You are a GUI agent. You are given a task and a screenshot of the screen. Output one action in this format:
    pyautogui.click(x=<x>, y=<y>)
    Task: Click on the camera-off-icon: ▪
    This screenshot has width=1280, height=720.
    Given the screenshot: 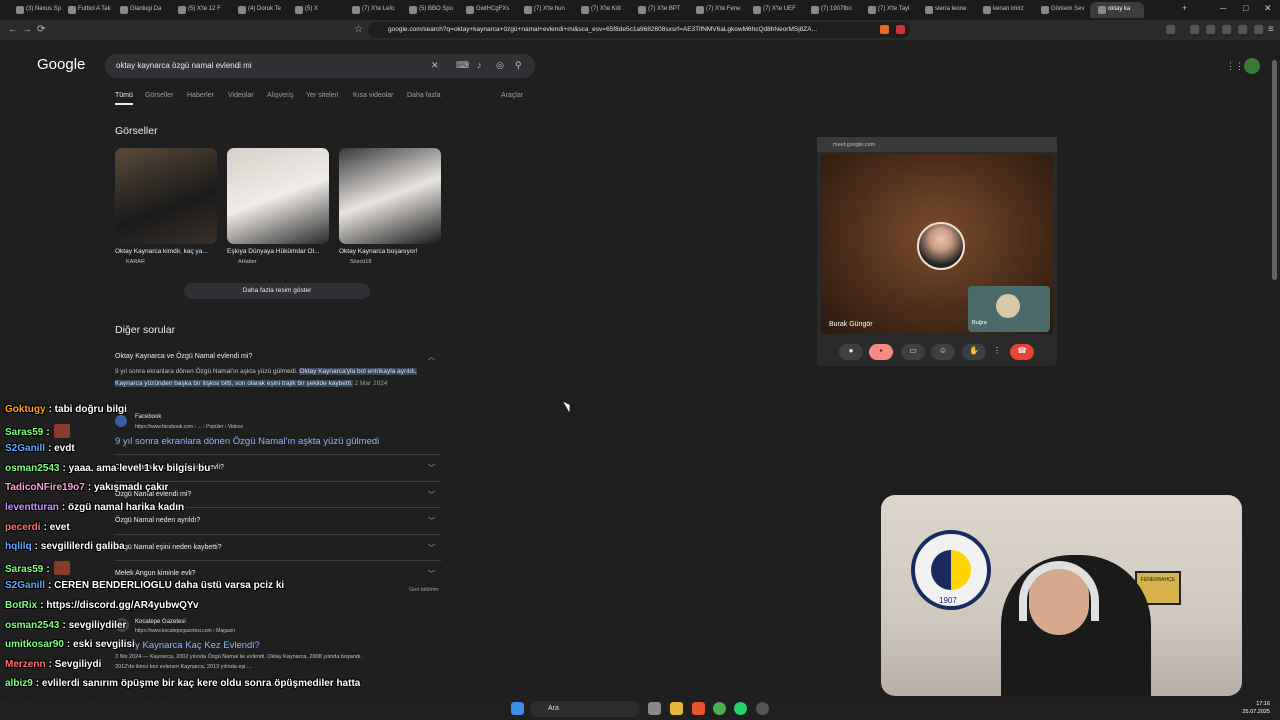 What is the action you would take?
    pyautogui.click(x=881, y=352)
    